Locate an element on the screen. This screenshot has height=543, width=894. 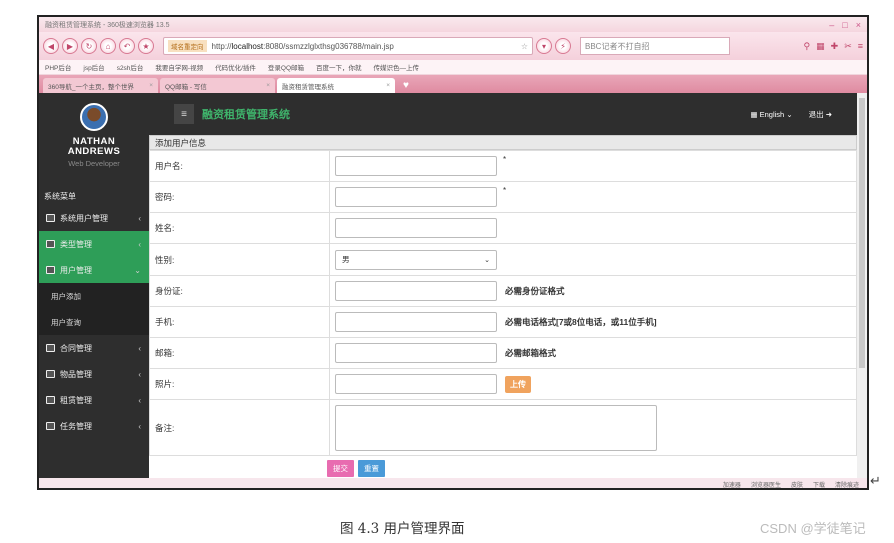
tab-360: 360导航_一个主页，整个世界 × is located at coordinates (100, 85).